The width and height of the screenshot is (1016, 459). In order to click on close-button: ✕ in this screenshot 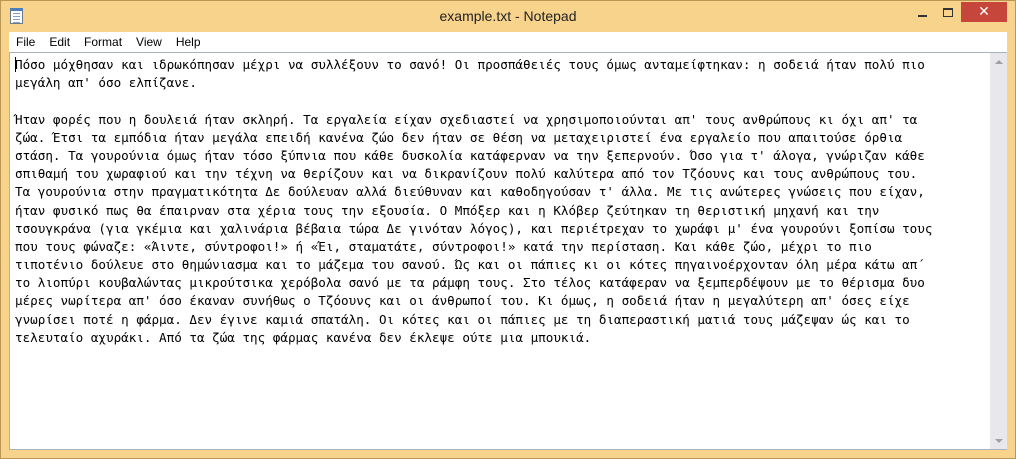, I will do `click(984, 12)`.